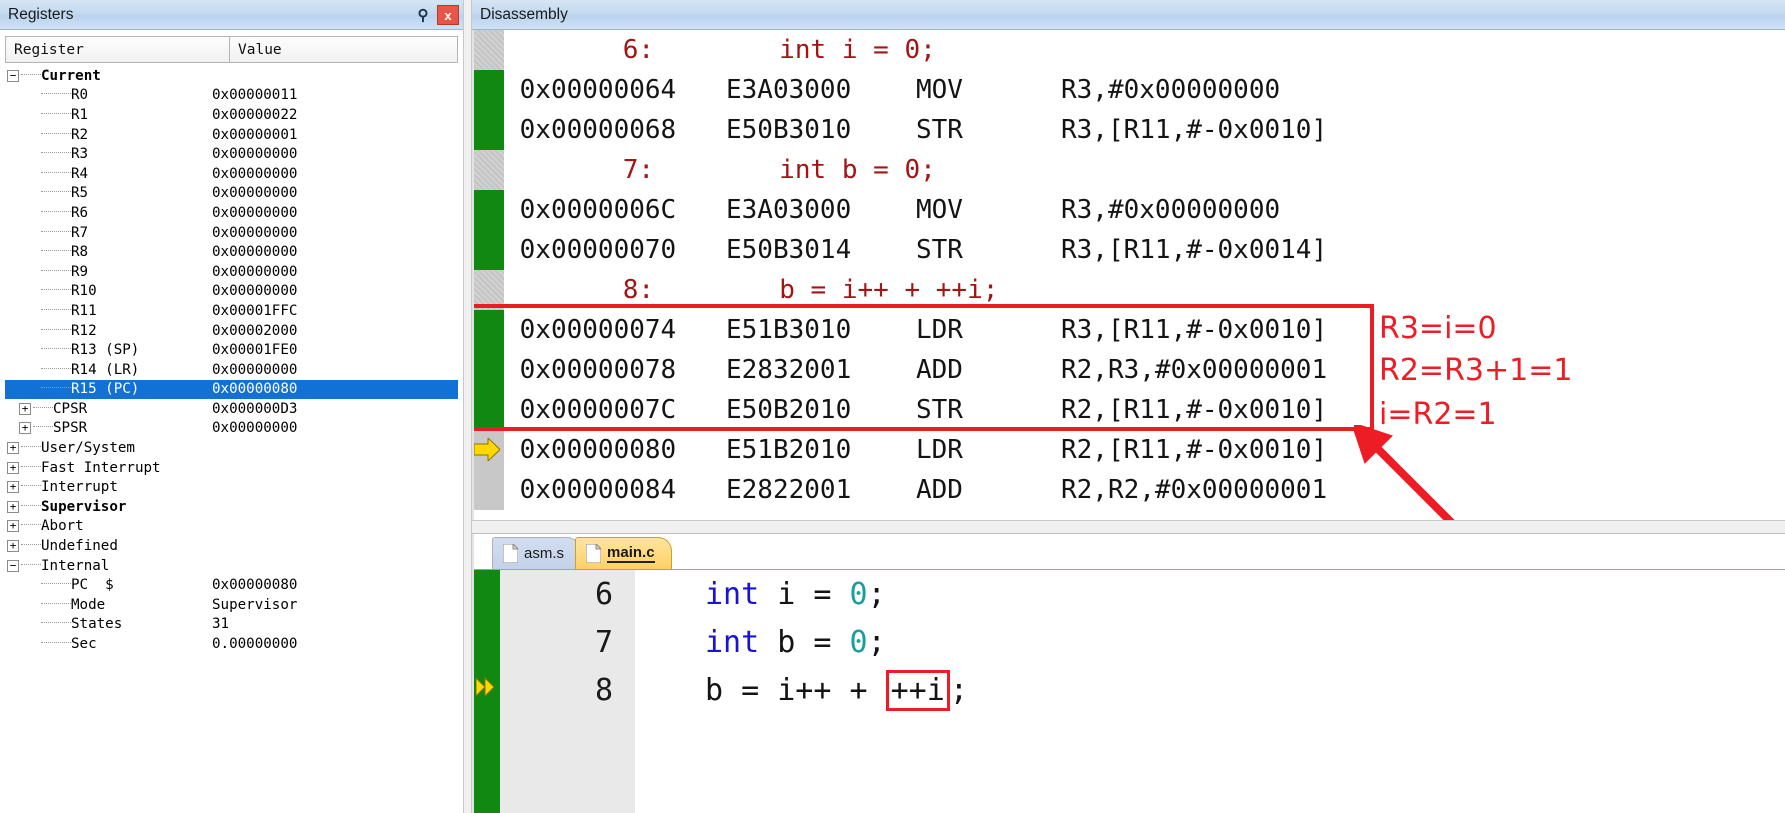 This screenshot has width=1785, height=813. What do you see at coordinates (46, 233) in the screenshot?
I see `register-name: R7` at bounding box center [46, 233].